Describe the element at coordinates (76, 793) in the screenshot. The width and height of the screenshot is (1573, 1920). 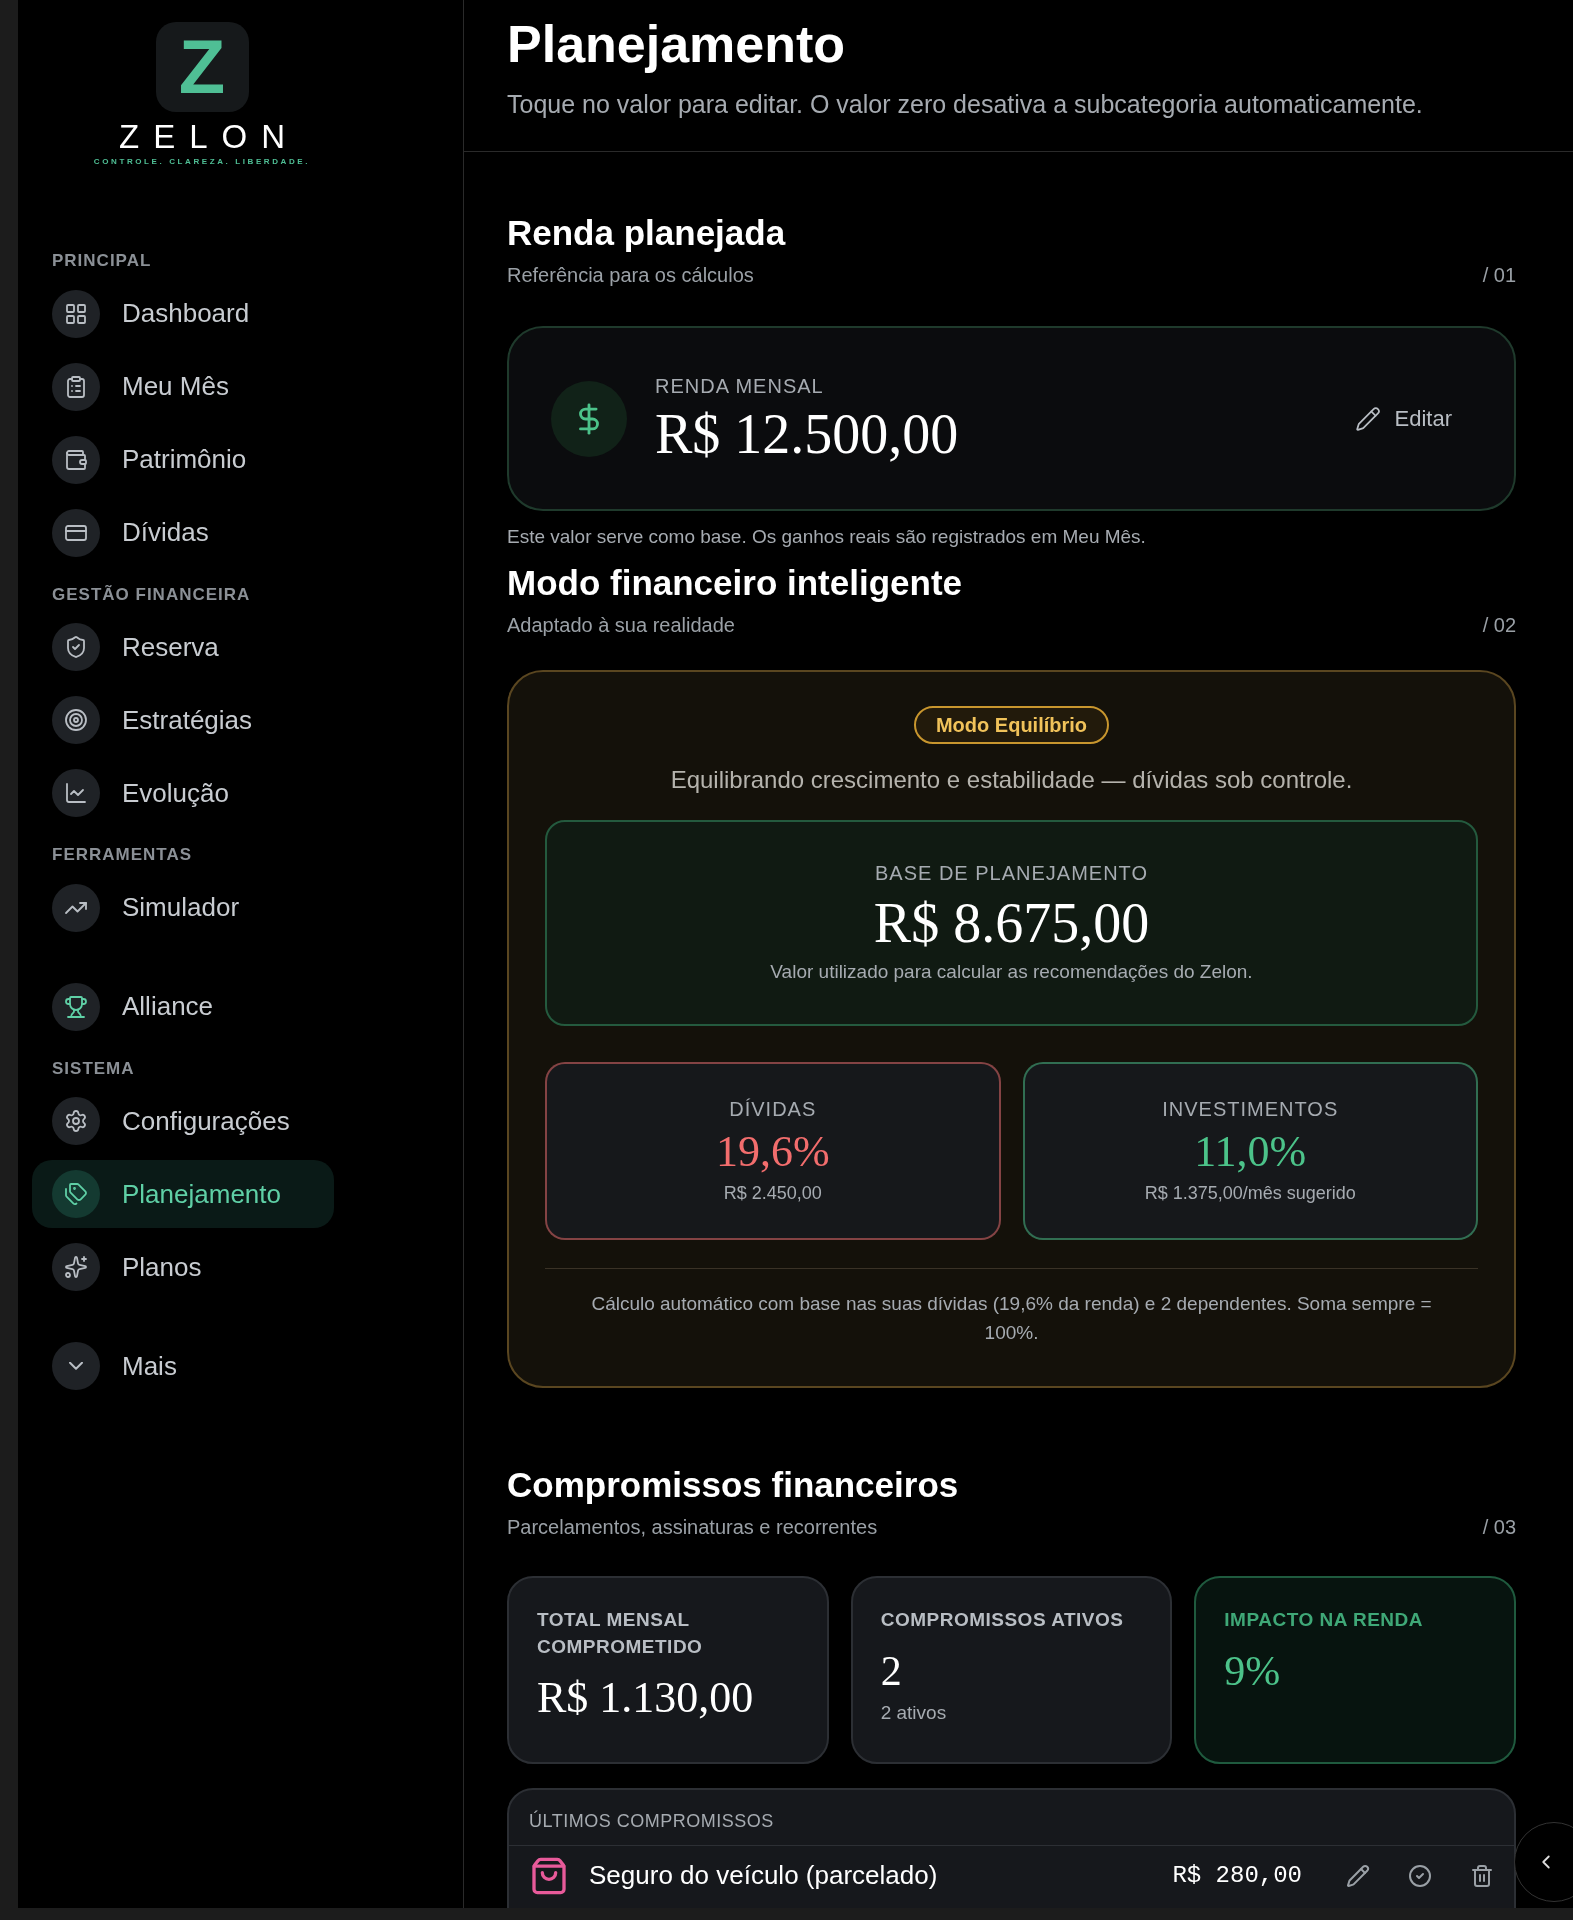
I see `line-chart-icon` at that location.